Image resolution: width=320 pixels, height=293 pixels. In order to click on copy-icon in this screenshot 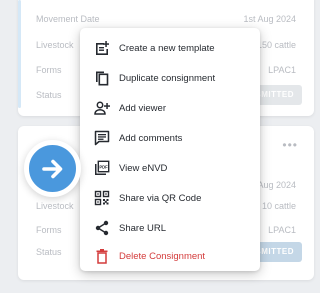, I will do `click(102, 78)`.